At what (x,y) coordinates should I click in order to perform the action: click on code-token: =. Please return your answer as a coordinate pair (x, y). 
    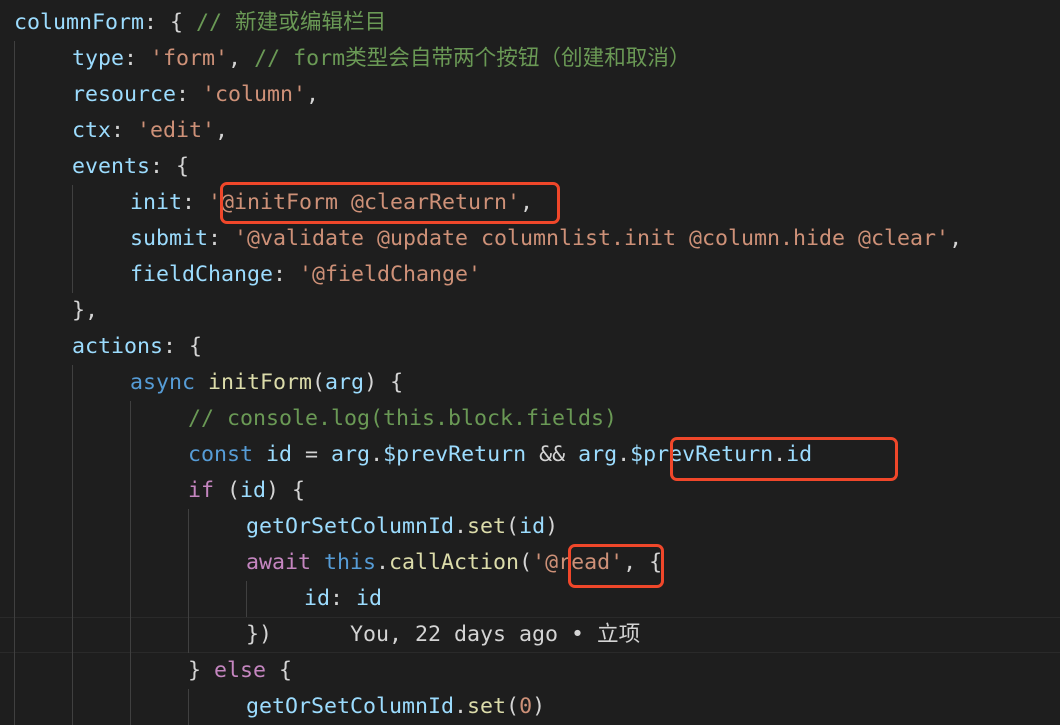
    Looking at the image, I should click on (312, 454).